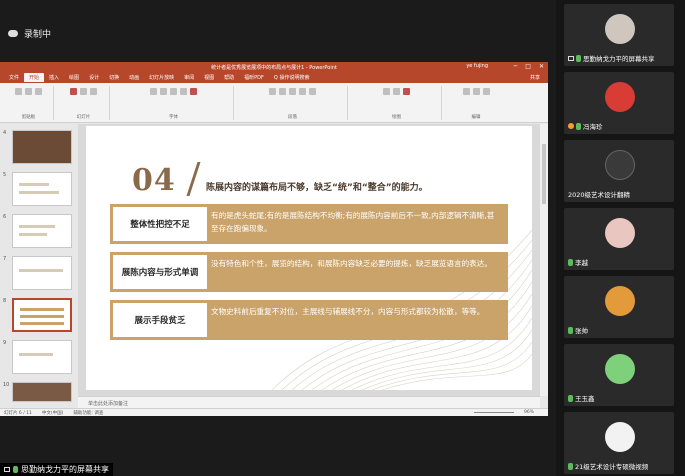 Image resolution: width=685 pixels, height=476 pixels. What do you see at coordinates (189, 77) in the screenshot?
I see `tab-review: 审阅` at bounding box center [189, 77].